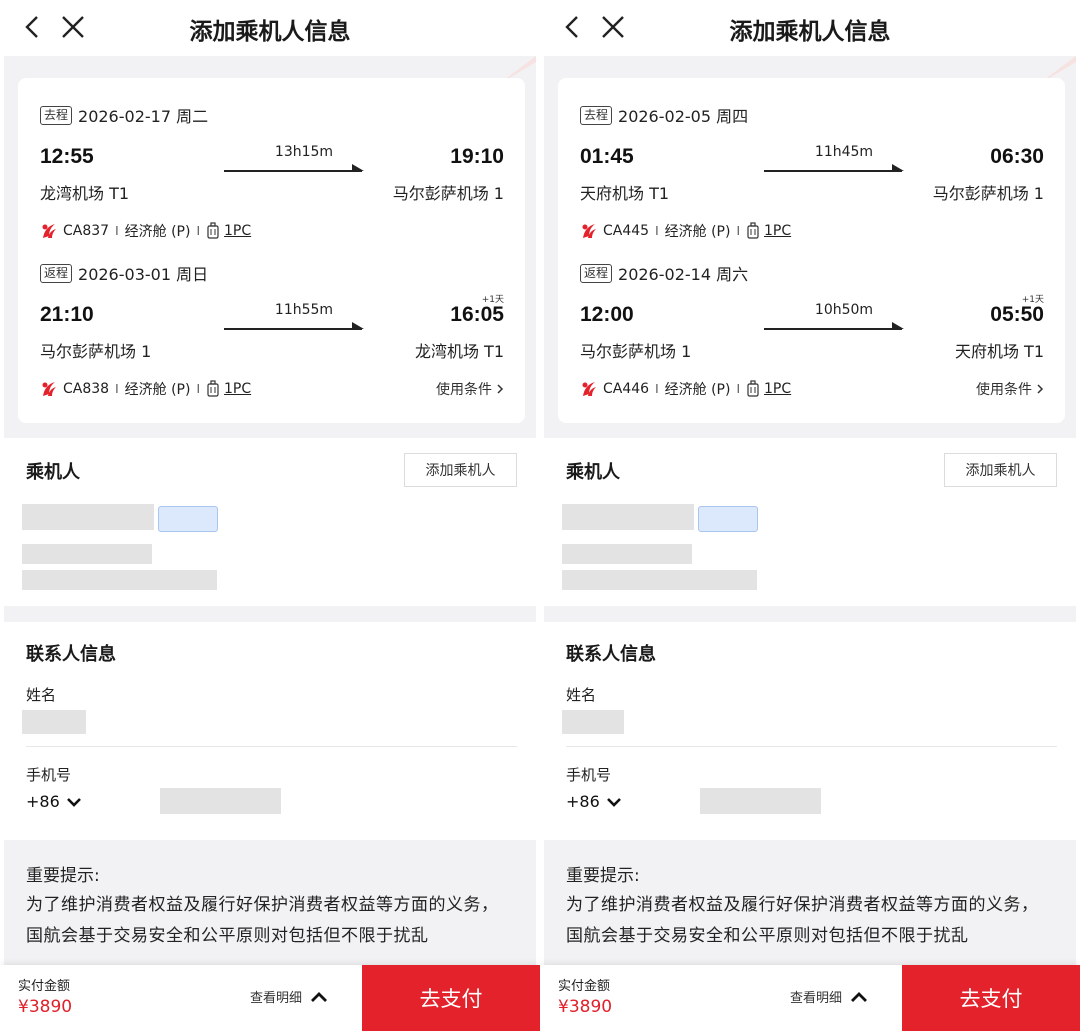 The image size is (1080, 1031). I want to click on departure-time: 12:00, so click(607, 314).